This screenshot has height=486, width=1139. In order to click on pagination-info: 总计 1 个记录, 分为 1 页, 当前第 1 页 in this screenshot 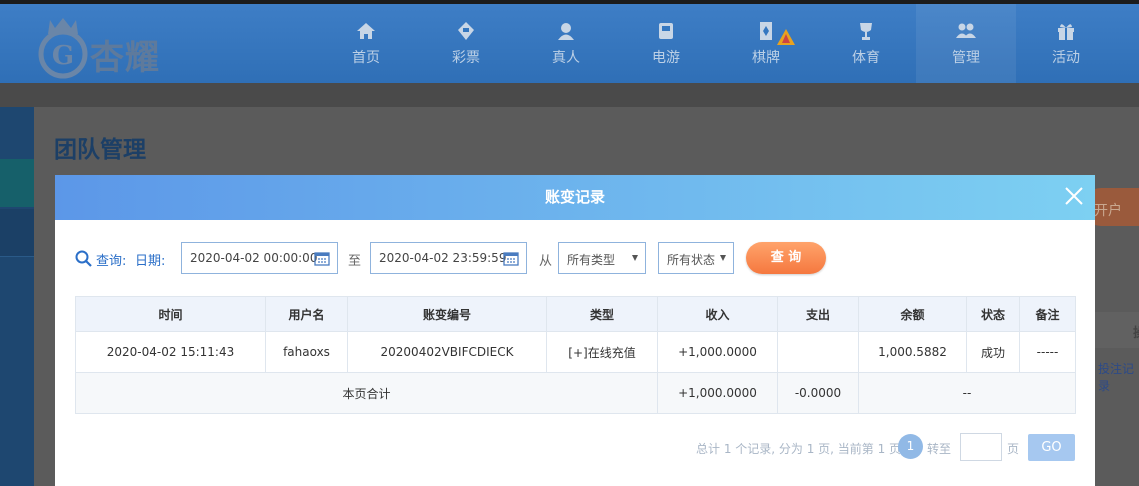, I will do `click(799, 449)`.